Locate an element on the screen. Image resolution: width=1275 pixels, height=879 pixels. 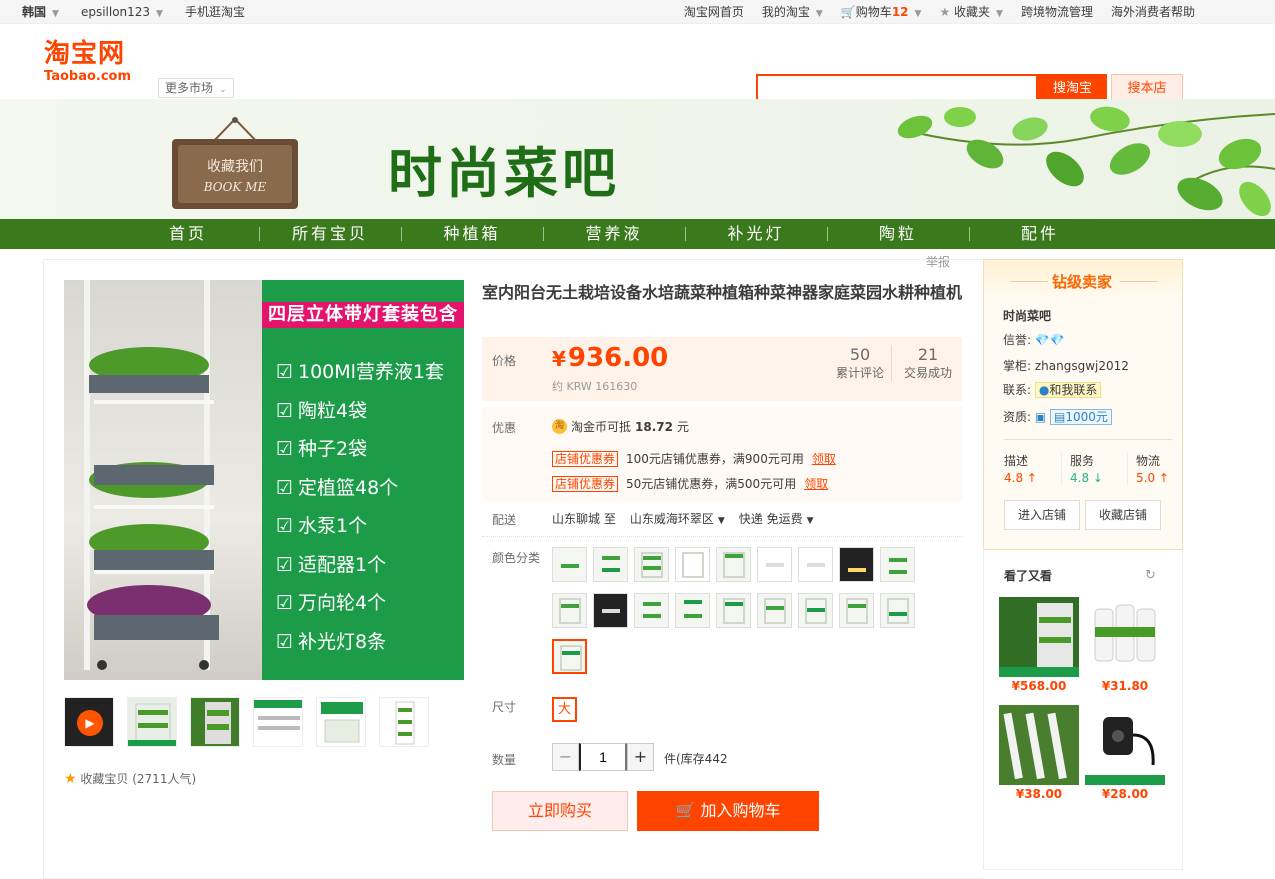
color-option-selected is located at coordinates (569, 656).